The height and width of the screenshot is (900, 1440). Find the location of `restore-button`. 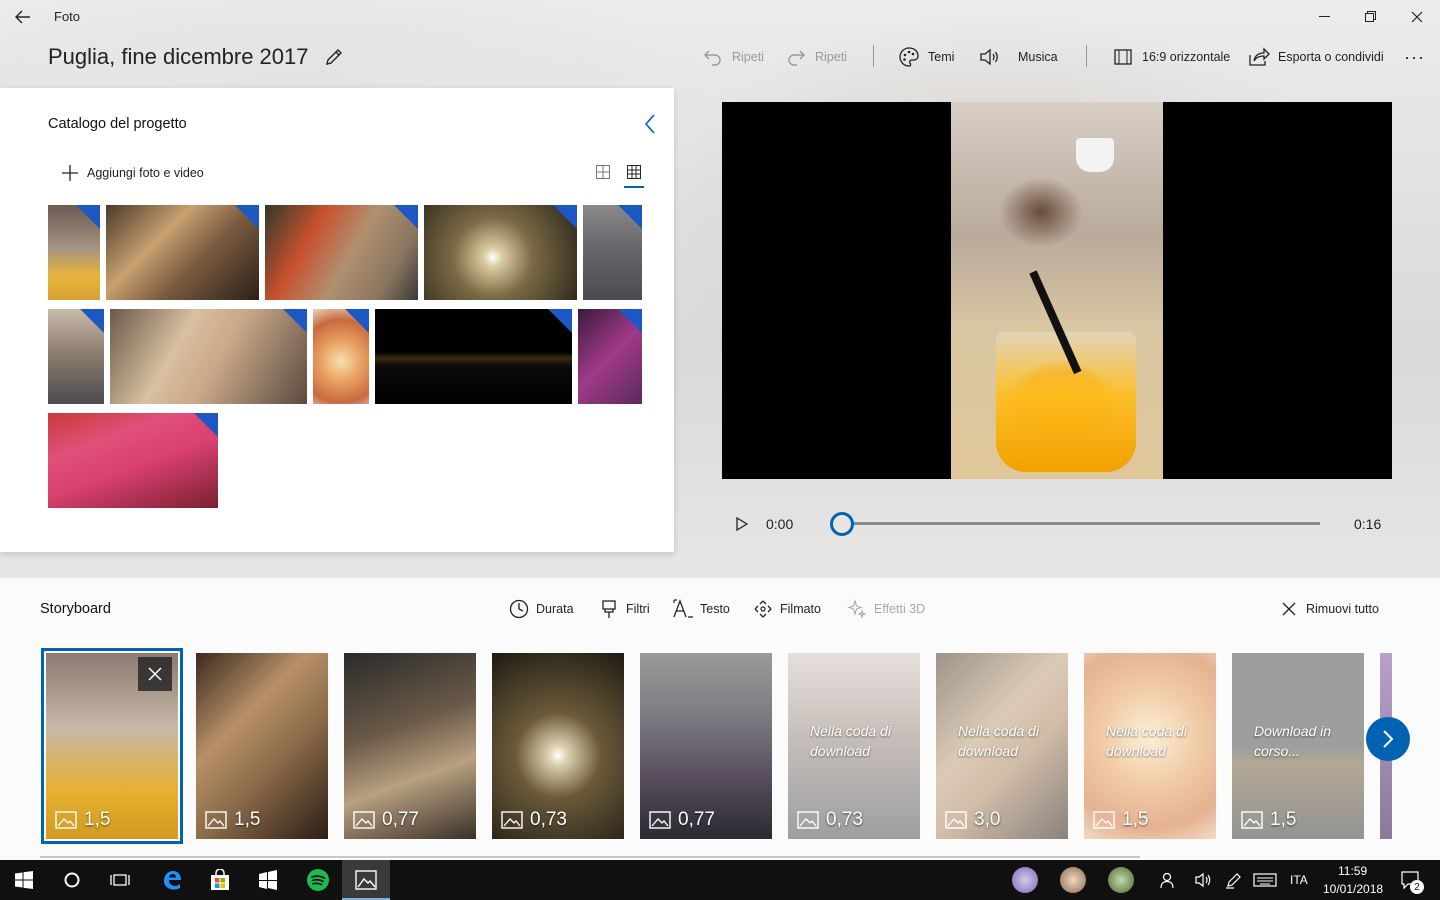

restore-button is located at coordinates (1371, 17).